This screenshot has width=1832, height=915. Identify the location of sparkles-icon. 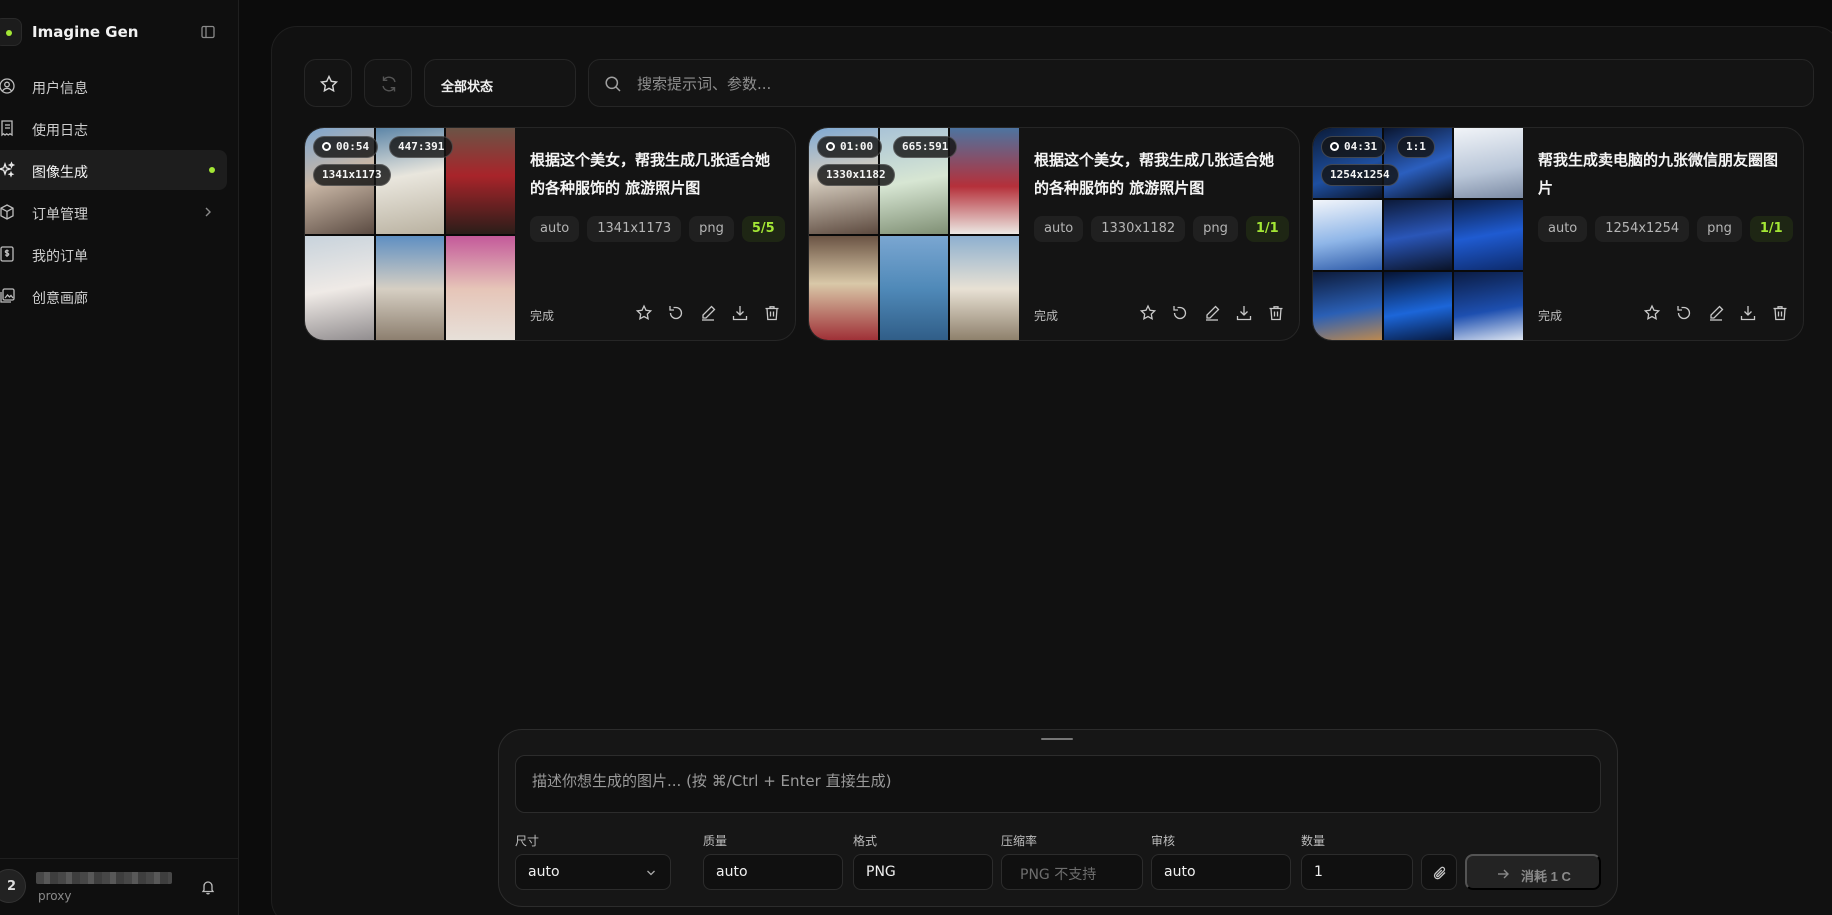
(8, 169).